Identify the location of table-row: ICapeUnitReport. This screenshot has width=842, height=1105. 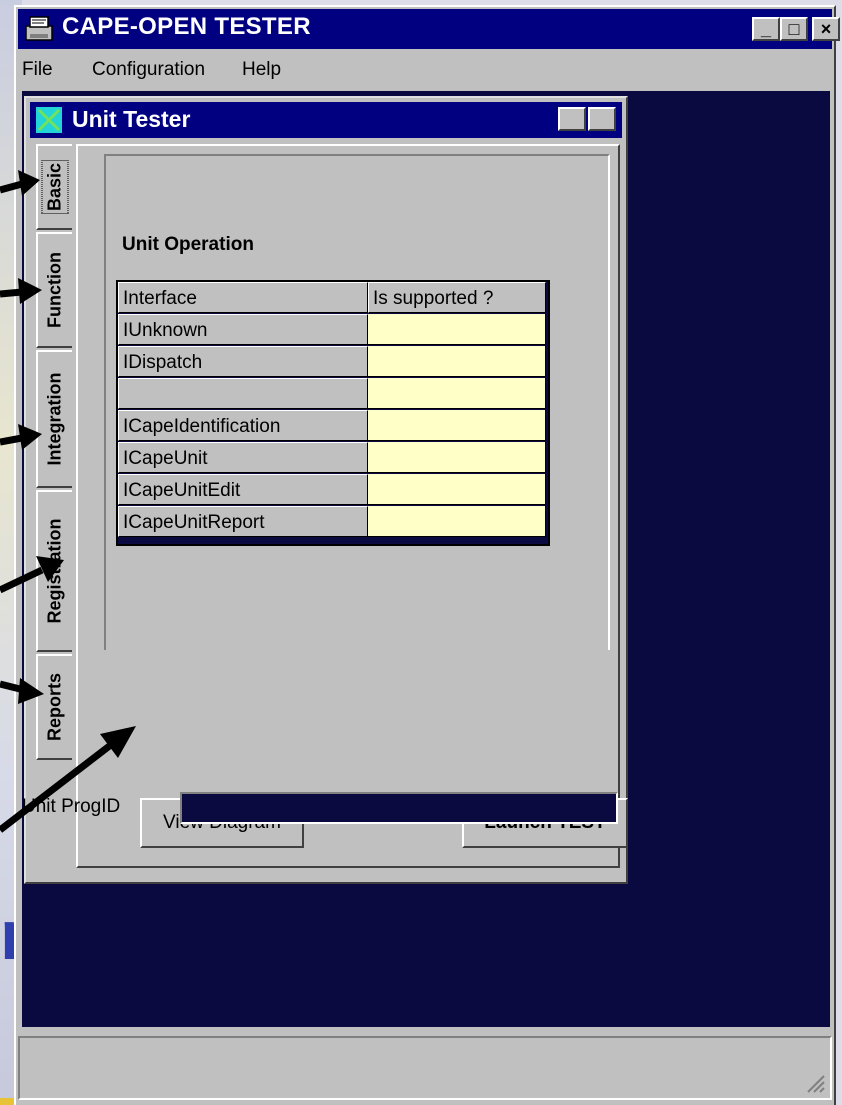
(333, 522).